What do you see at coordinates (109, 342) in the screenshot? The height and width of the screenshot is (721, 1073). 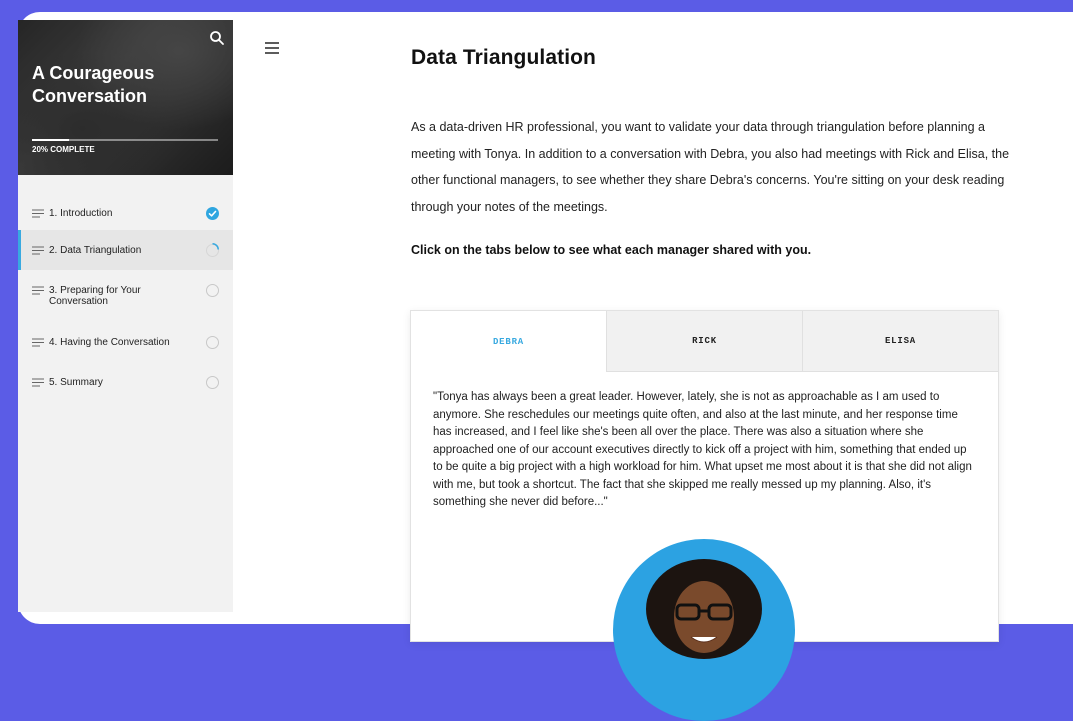 I see `nav-item-label: 4. Having the Conversation` at bounding box center [109, 342].